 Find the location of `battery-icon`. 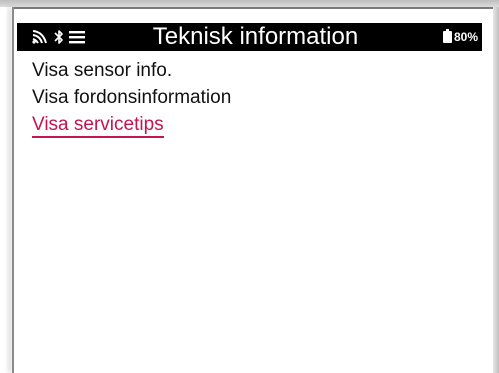

battery-icon is located at coordinates (447, 37).